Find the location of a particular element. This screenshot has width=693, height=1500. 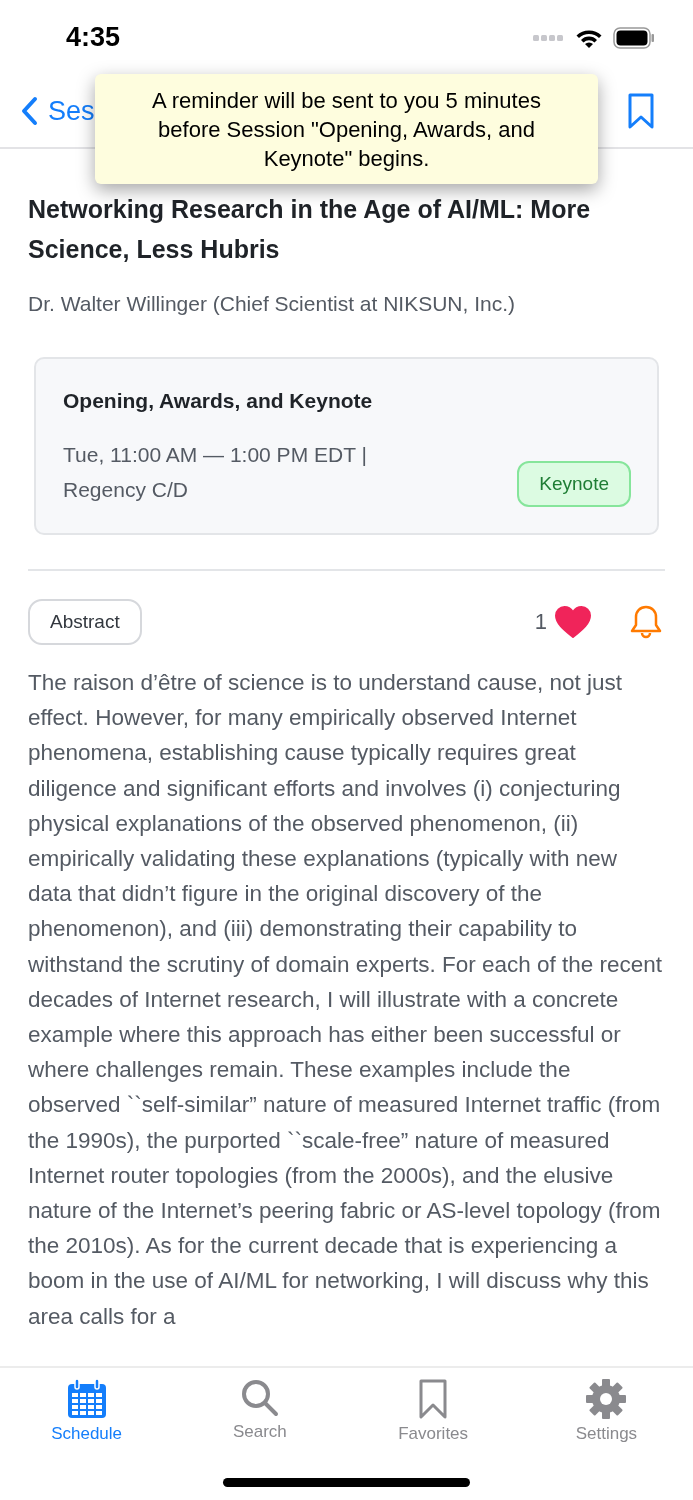

status-time: 4:35 is located at coordinates (93, 37).